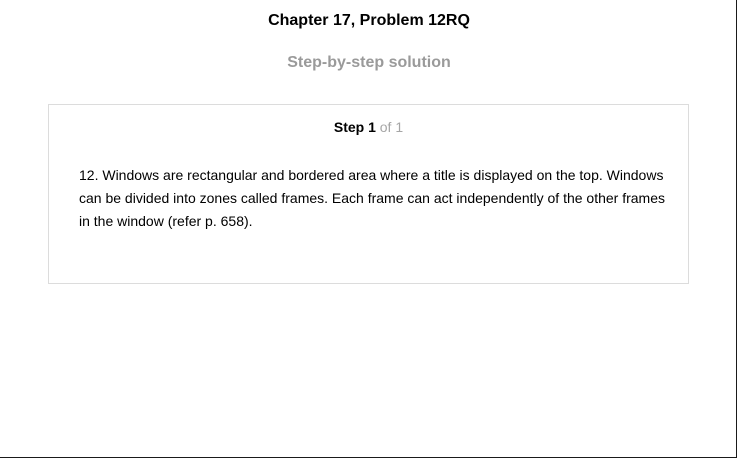  What do you see at coordinates (369, 62) in the screenshot?
I see `page-subtitle: Step-by-step solution` at bounding box center [369, 62].